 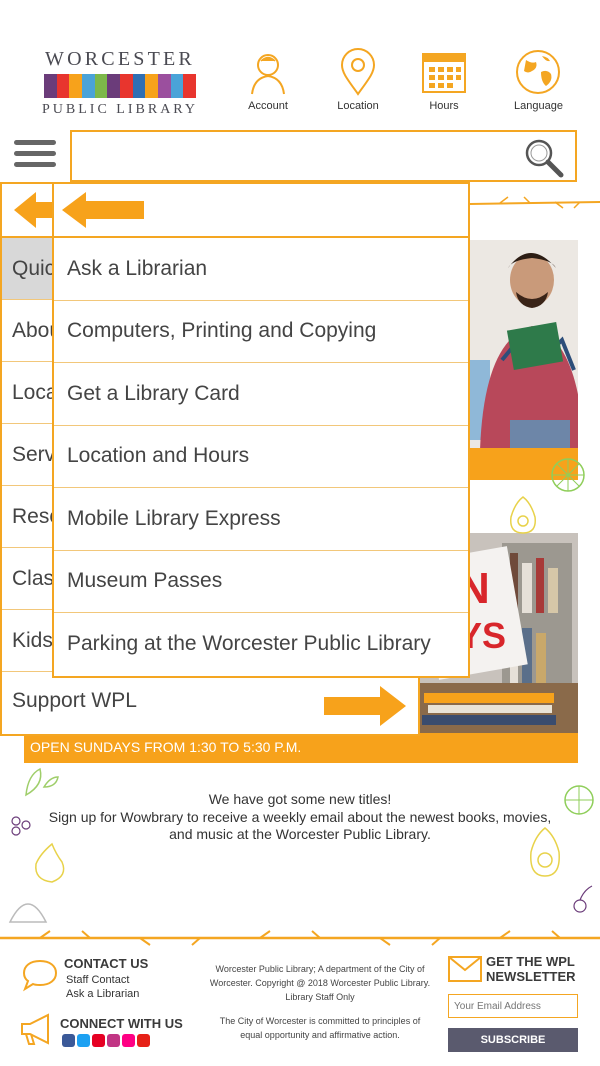 I want to click on promo-title: We have got some new titles!, so click(x=300, y=799).